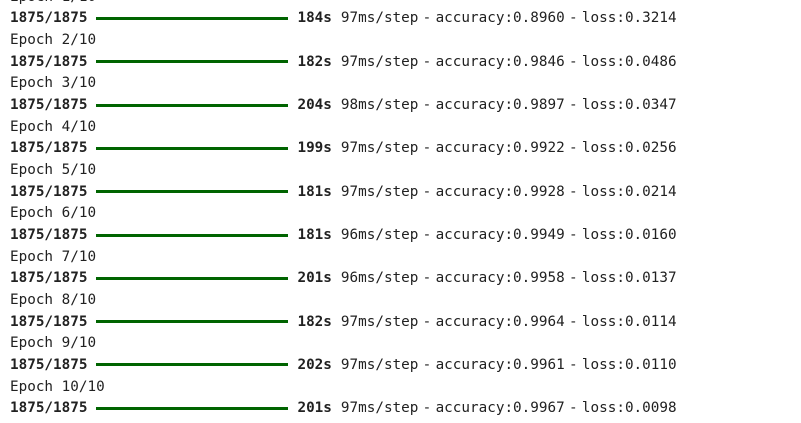  What do you see at coordinates (53, 126) in the screenshot?
I see `epoch-label: Epoch 4/10` at bounding box center [53, 126].